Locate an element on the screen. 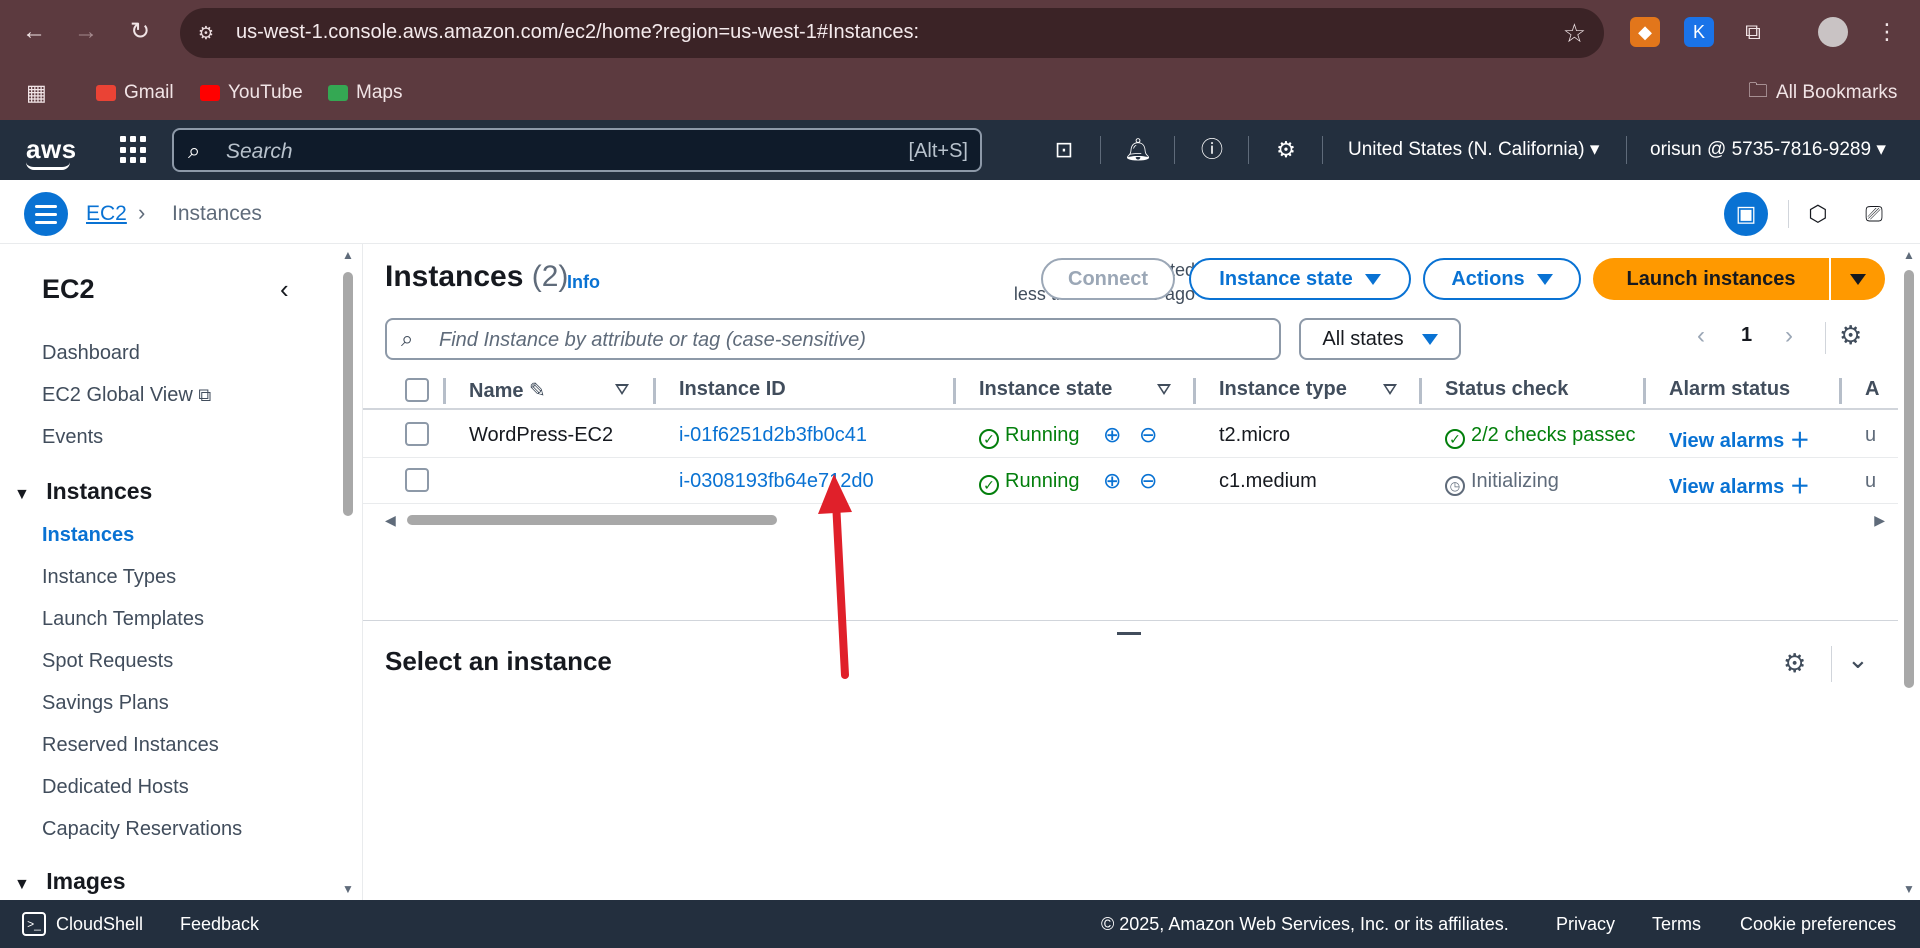  states-filter-select: All states is located at coordinates (1380, 339).